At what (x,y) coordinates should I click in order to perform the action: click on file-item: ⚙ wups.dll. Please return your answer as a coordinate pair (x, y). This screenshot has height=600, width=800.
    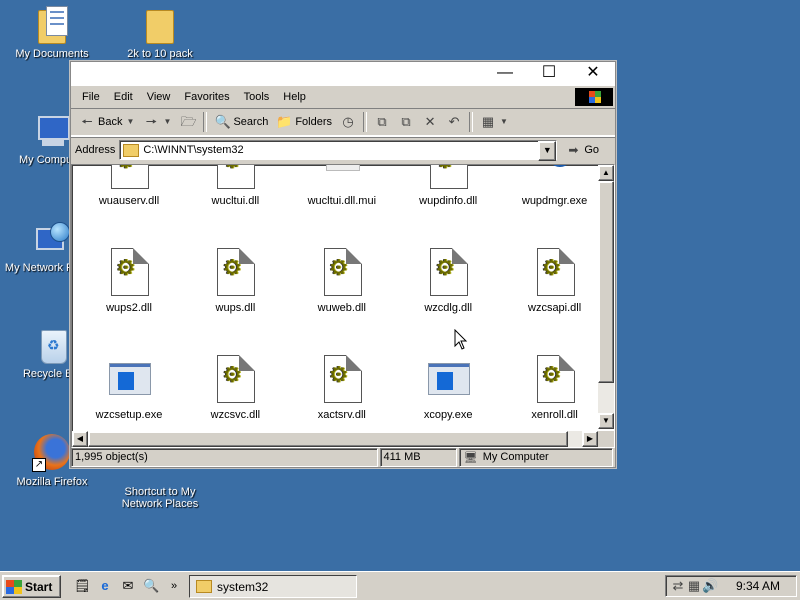
    Looking at the image, I should click on (235, 281).